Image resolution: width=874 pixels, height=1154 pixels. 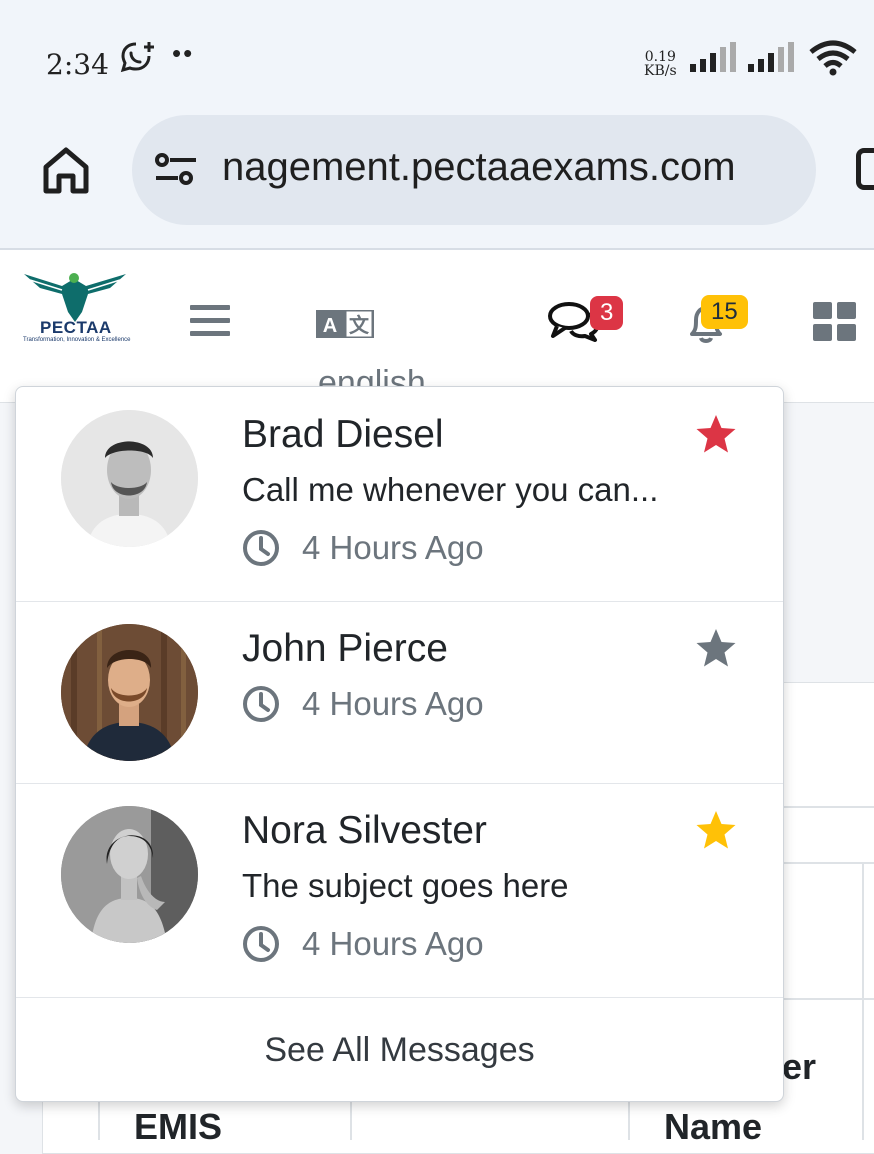 I want to click on see-all-messages-link: See All Messages, so click(x=399, y=1050).